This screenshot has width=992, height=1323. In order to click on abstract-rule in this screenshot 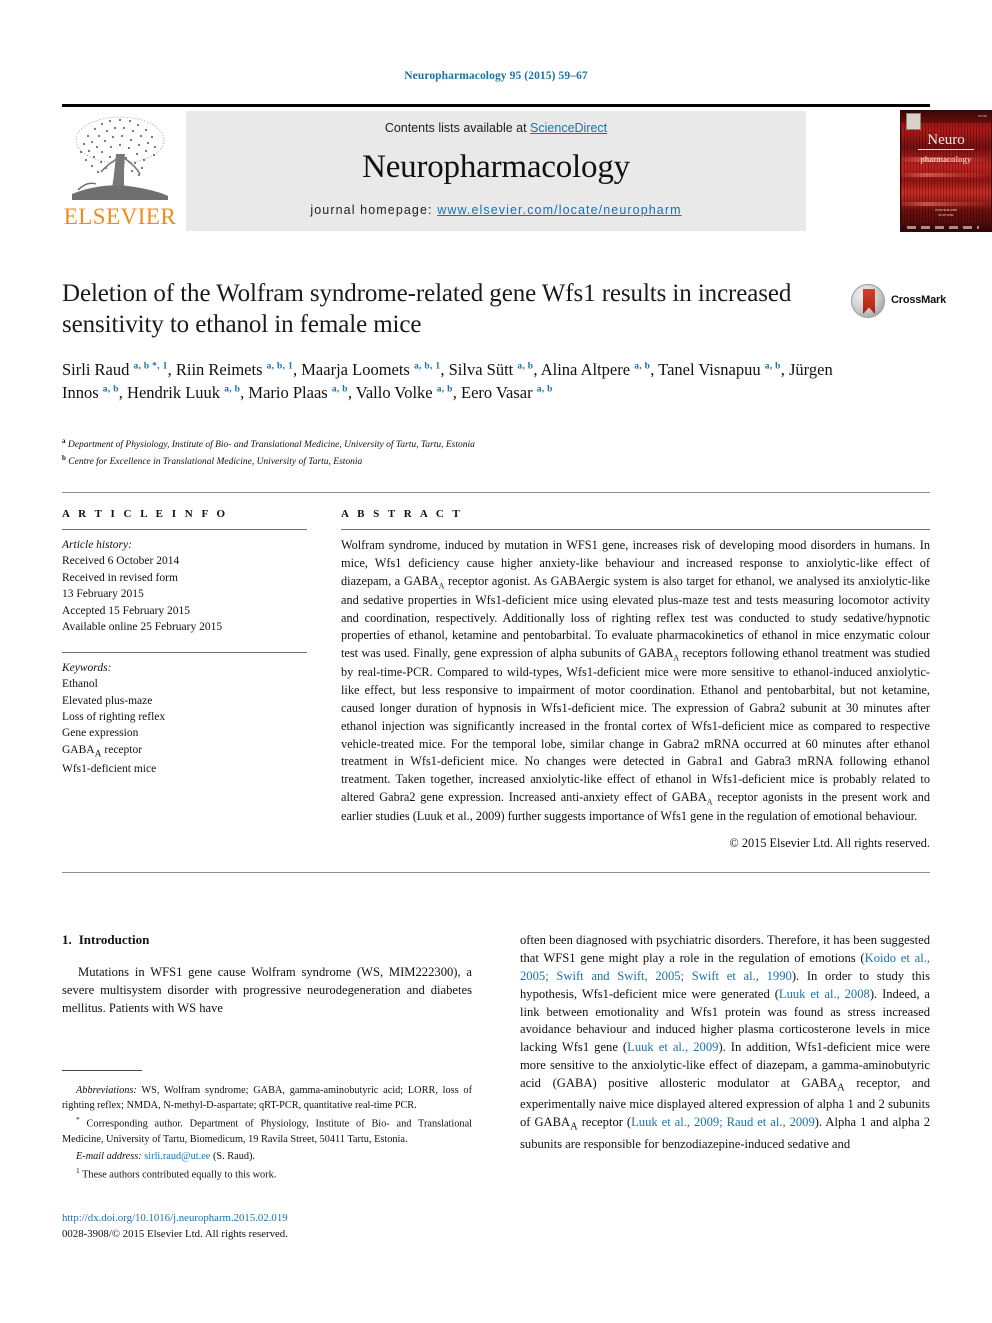, I will do `click(635, 529)`.